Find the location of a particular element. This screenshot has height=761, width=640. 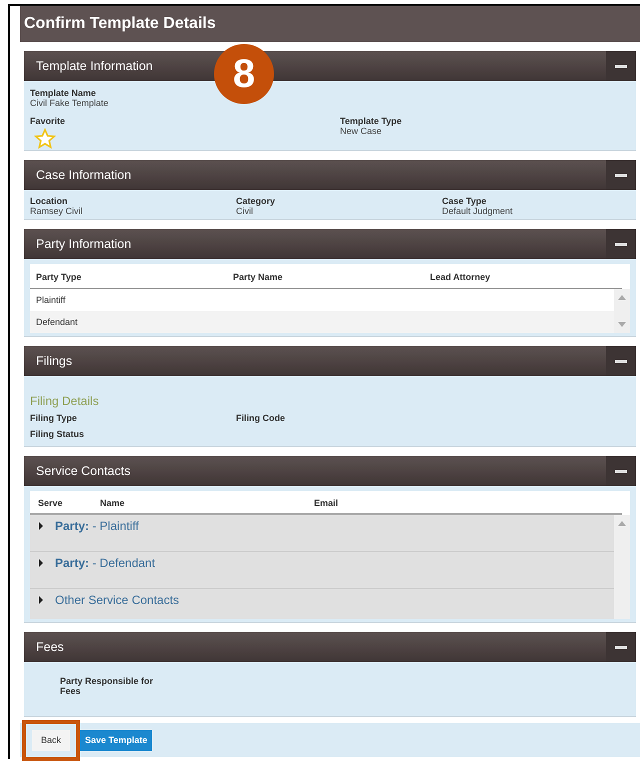

column-header: Email is located at coordinates (326, 503).